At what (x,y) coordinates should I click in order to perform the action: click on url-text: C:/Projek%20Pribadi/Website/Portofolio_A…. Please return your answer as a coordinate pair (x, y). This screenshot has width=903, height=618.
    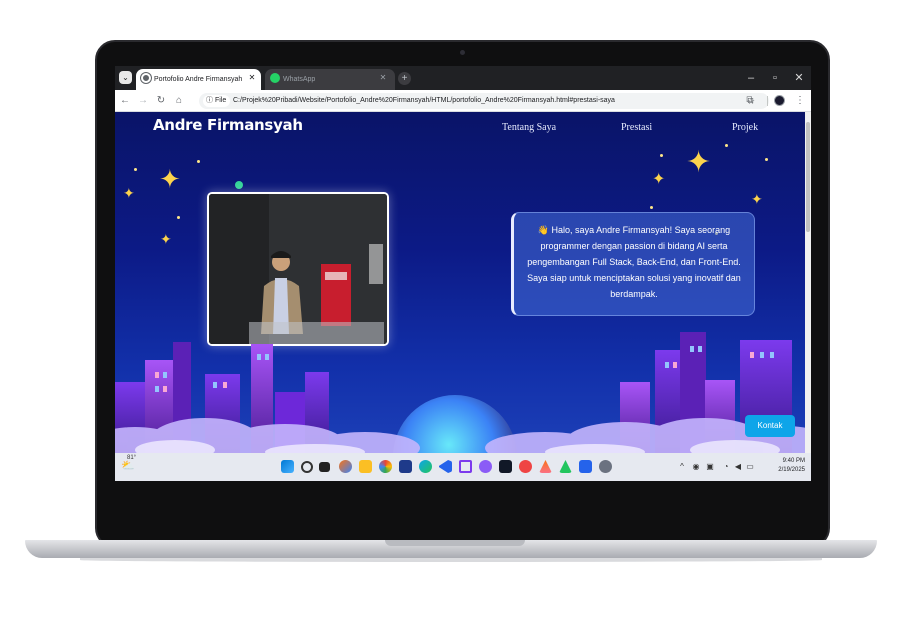
    Looking at the image, I should click on (424, 100).